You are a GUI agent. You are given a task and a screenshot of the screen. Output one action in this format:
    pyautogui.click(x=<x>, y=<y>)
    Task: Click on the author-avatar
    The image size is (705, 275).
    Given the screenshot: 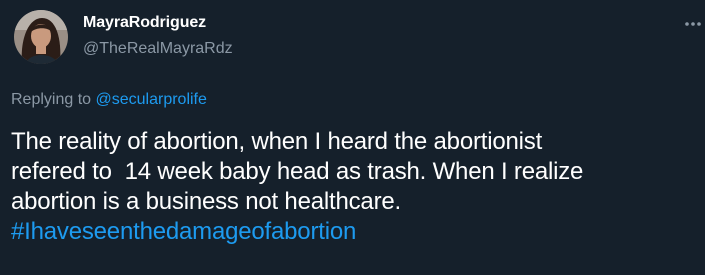 What is the action you would take?
    pyautogui.click(x=41, y=37)
    